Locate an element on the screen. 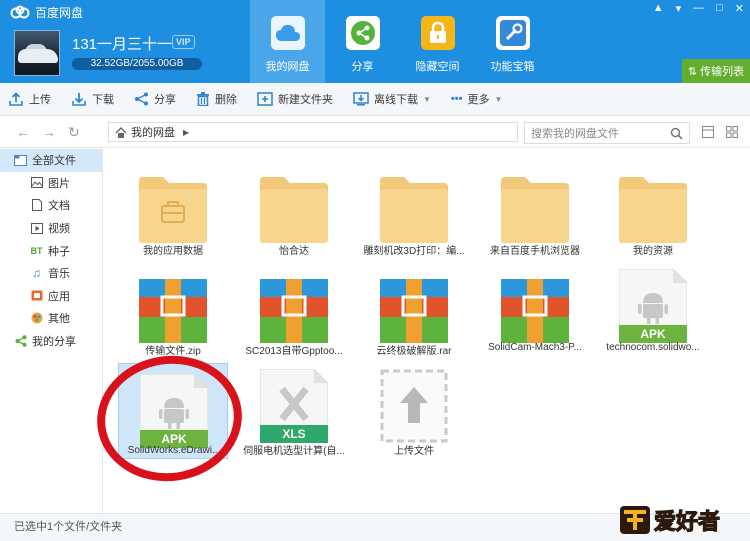 Image resolution: width=750 pixels, height=541 pixels. minimize-icon: — is located at coordinates (698, 8).